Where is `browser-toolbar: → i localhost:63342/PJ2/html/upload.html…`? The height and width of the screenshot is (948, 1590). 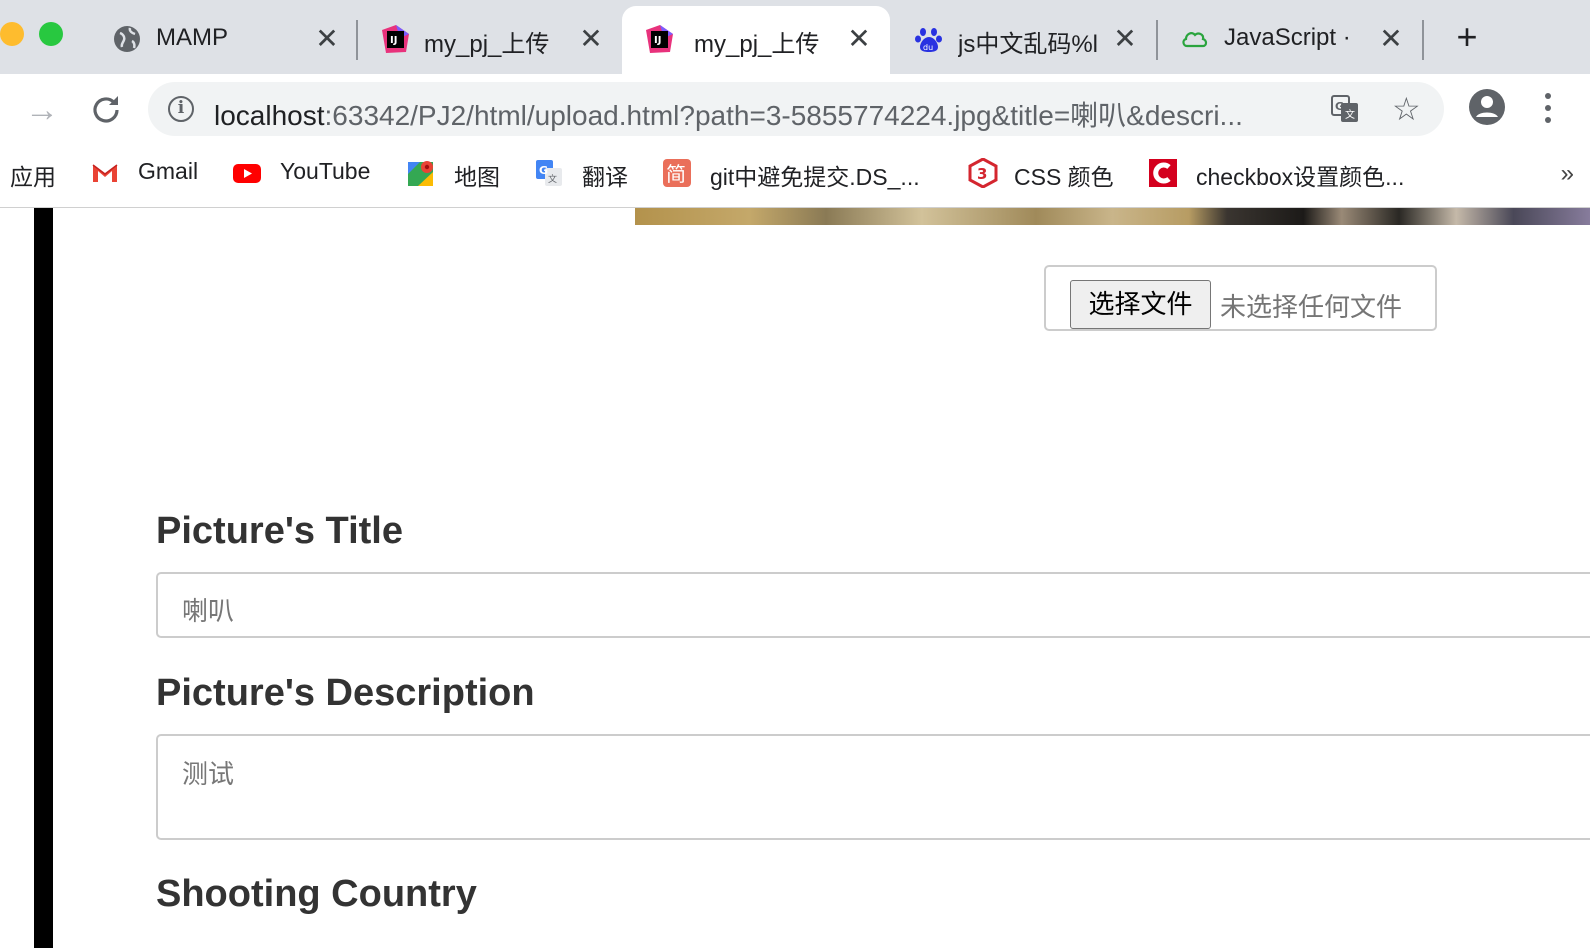 browser-toolbar: → i localhost:63342/PJ2/html/upload.html… is located at coordinates (795, 109).